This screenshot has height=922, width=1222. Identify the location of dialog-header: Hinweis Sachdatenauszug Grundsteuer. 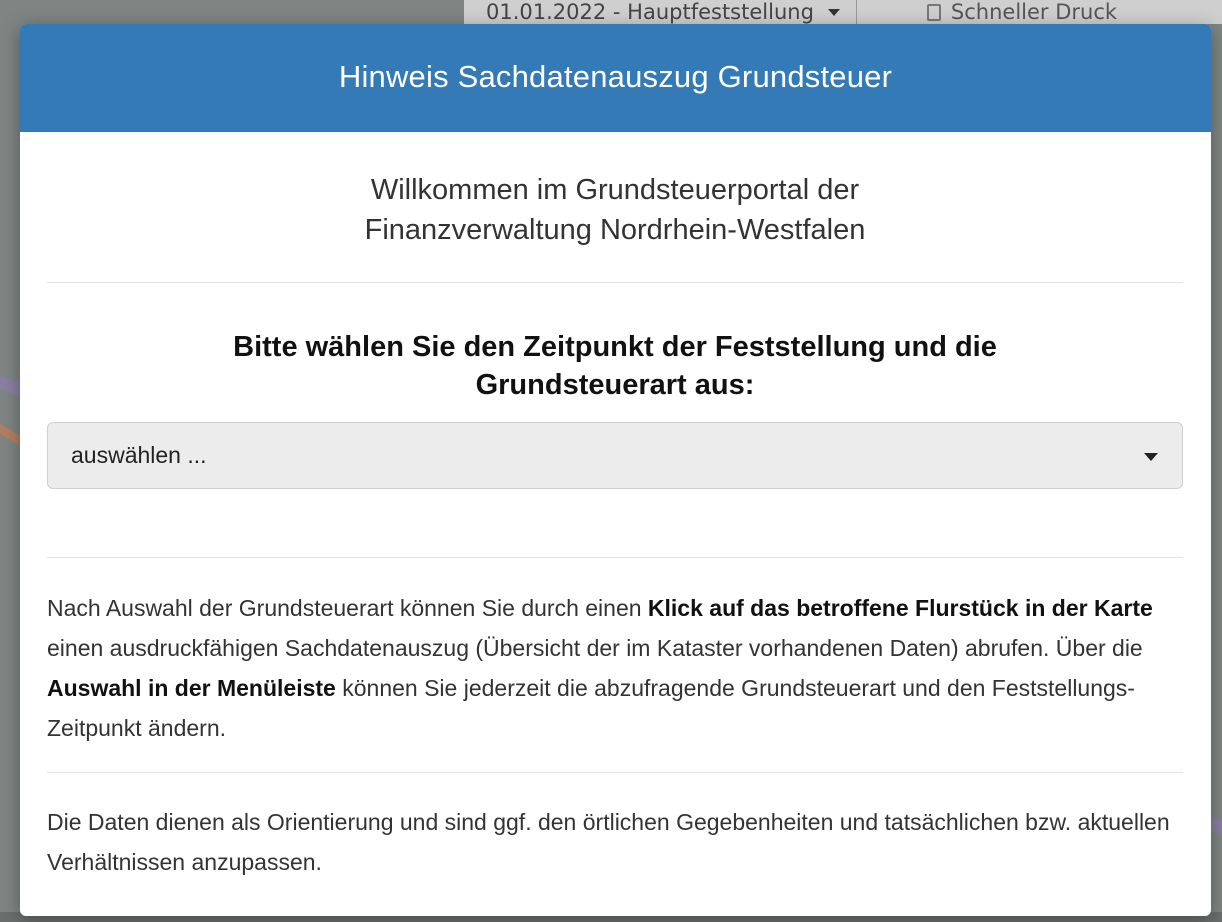
(615, 78).